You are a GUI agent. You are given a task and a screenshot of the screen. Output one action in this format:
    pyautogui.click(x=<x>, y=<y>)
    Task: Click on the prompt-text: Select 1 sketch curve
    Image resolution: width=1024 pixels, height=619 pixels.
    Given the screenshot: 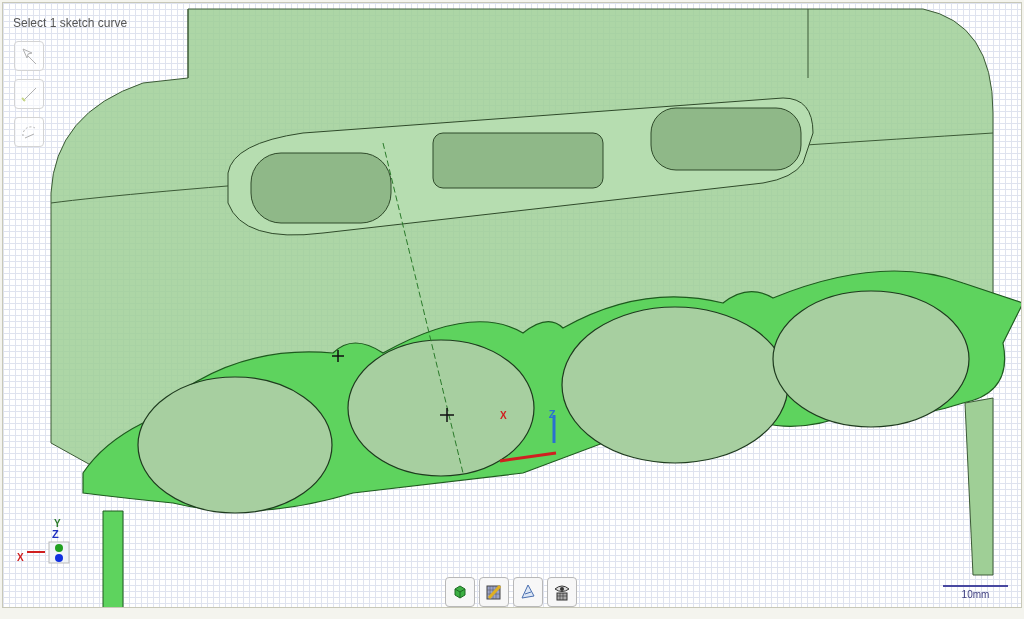 What is the action you would take?
    pyautogui.click(x=70, y=23)
    